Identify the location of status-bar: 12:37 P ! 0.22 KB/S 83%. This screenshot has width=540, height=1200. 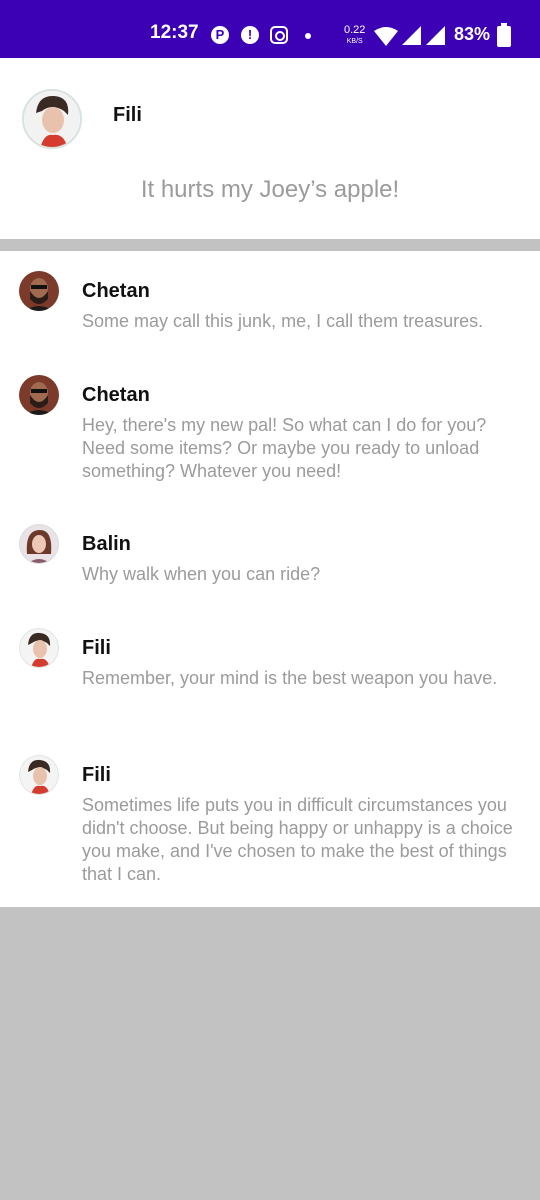
(270, 29).